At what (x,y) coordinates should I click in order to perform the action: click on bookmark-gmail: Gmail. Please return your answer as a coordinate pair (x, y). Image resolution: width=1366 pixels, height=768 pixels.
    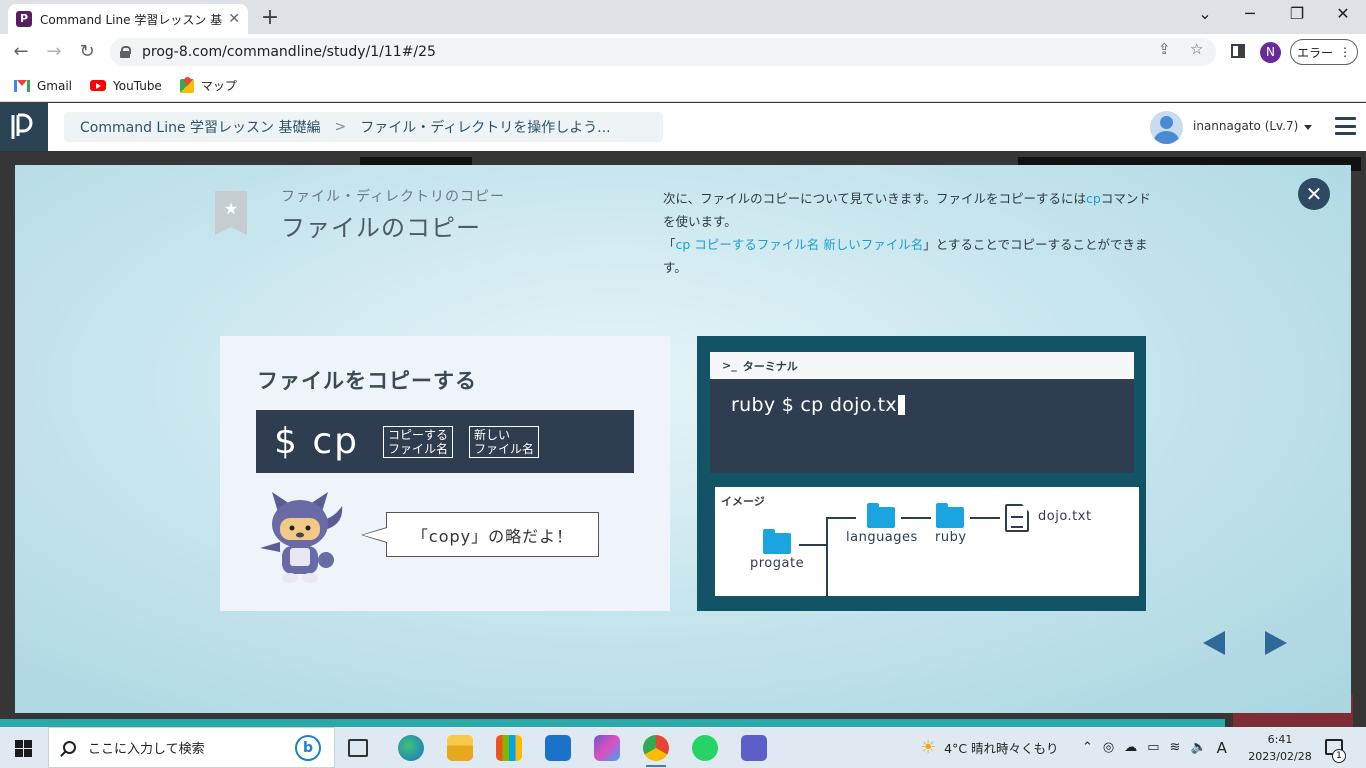
    Looking at the image, I should click on (43, 86).